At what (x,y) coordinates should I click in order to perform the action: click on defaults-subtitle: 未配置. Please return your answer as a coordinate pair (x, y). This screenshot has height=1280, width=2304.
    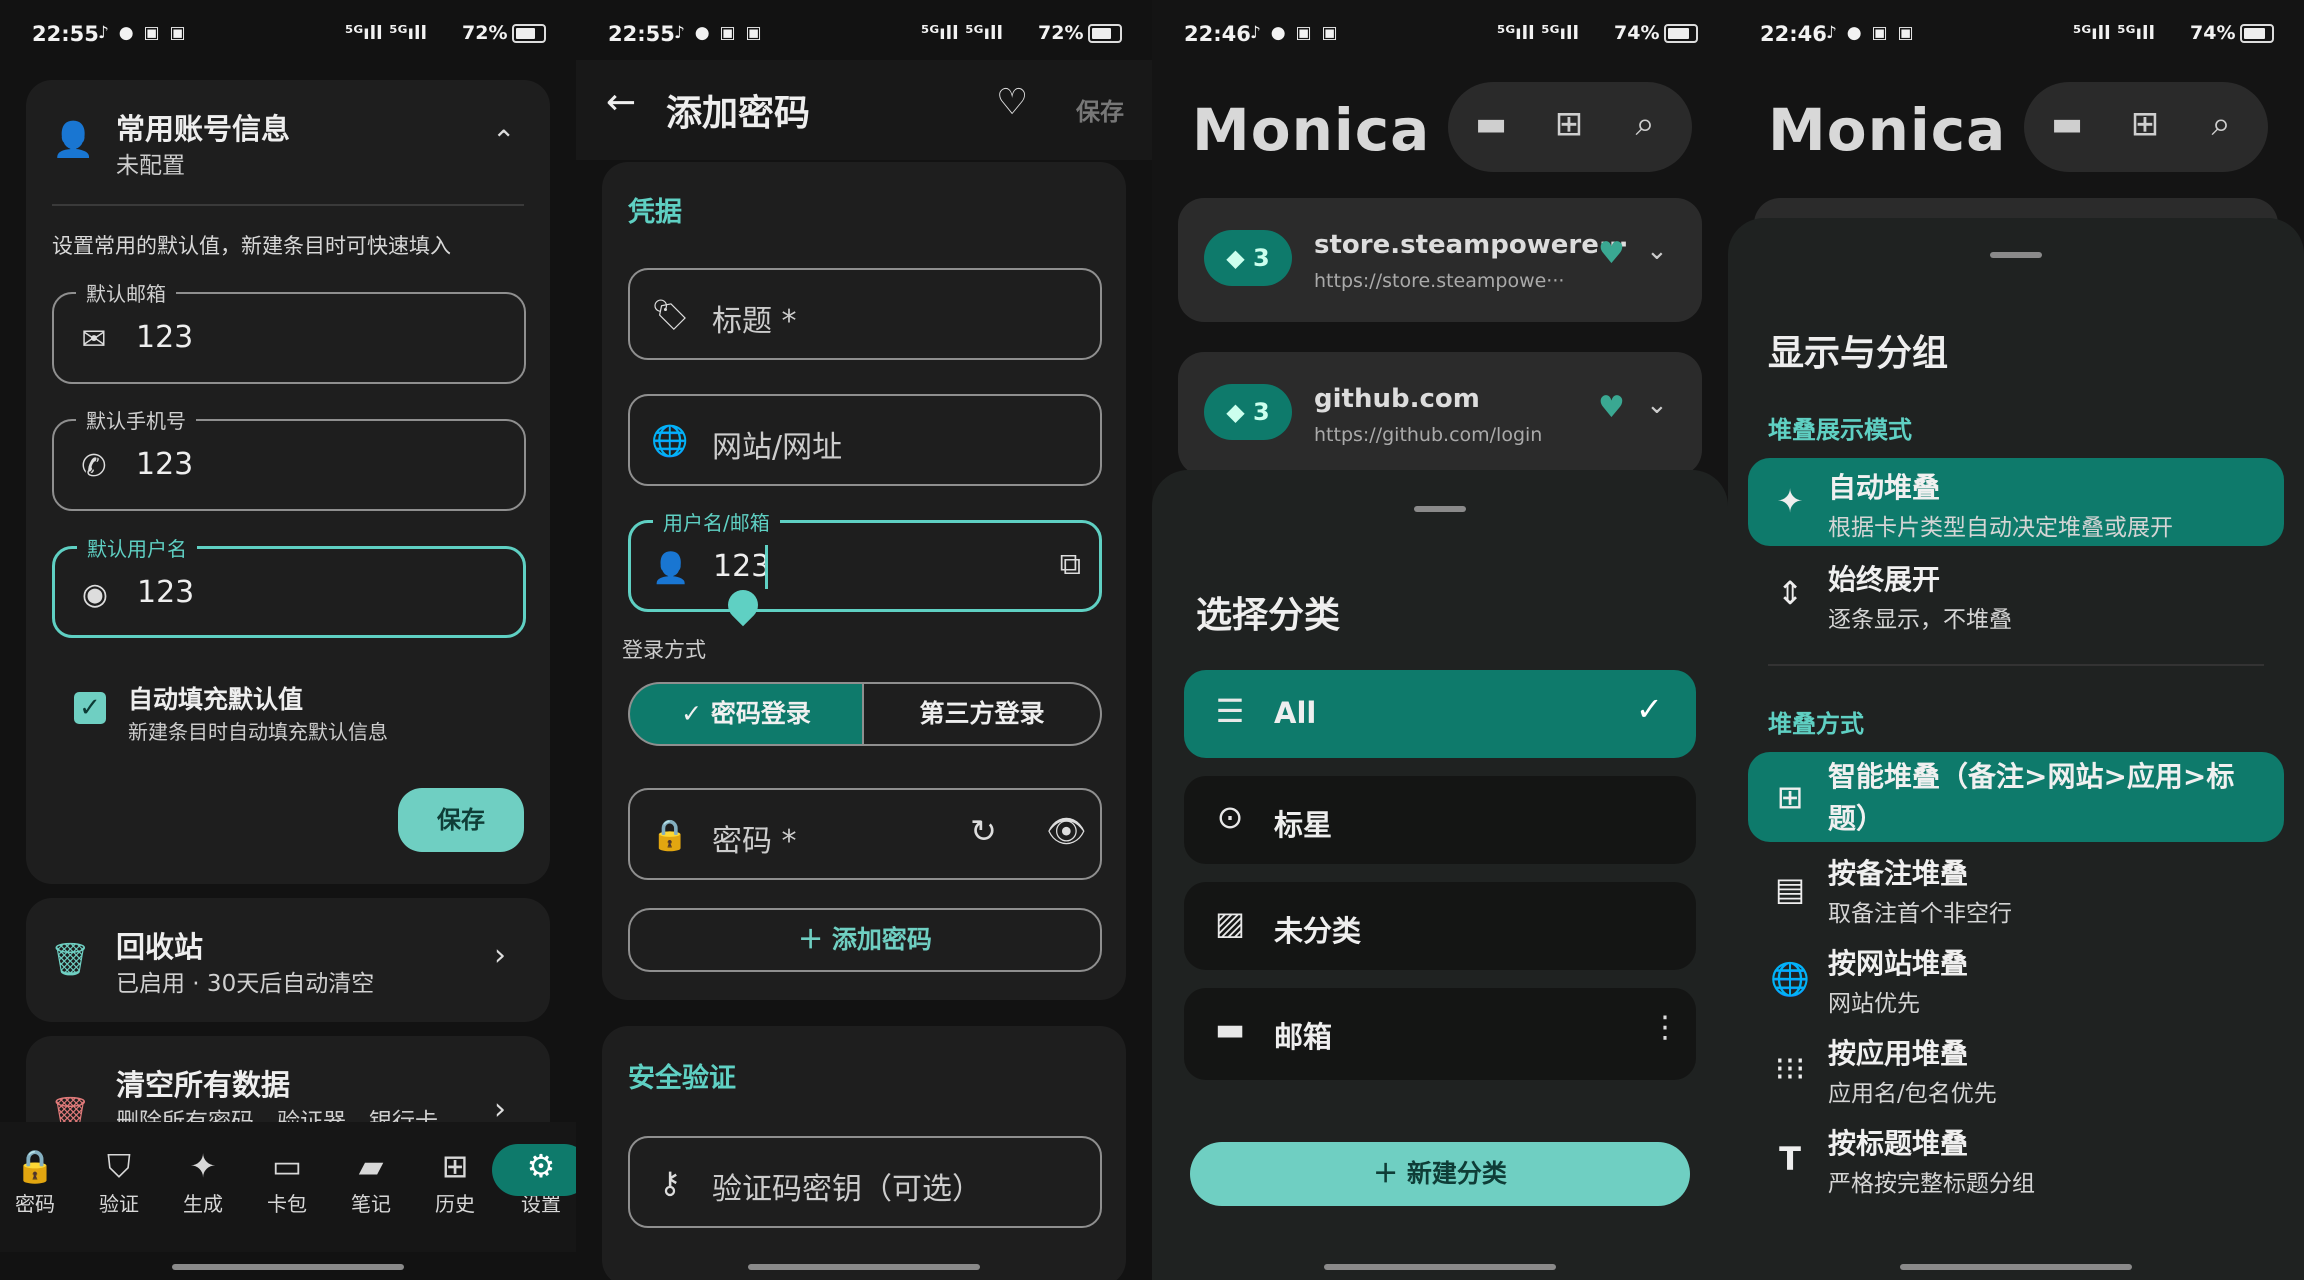
    Looking at the image, I should click on (150, 166).